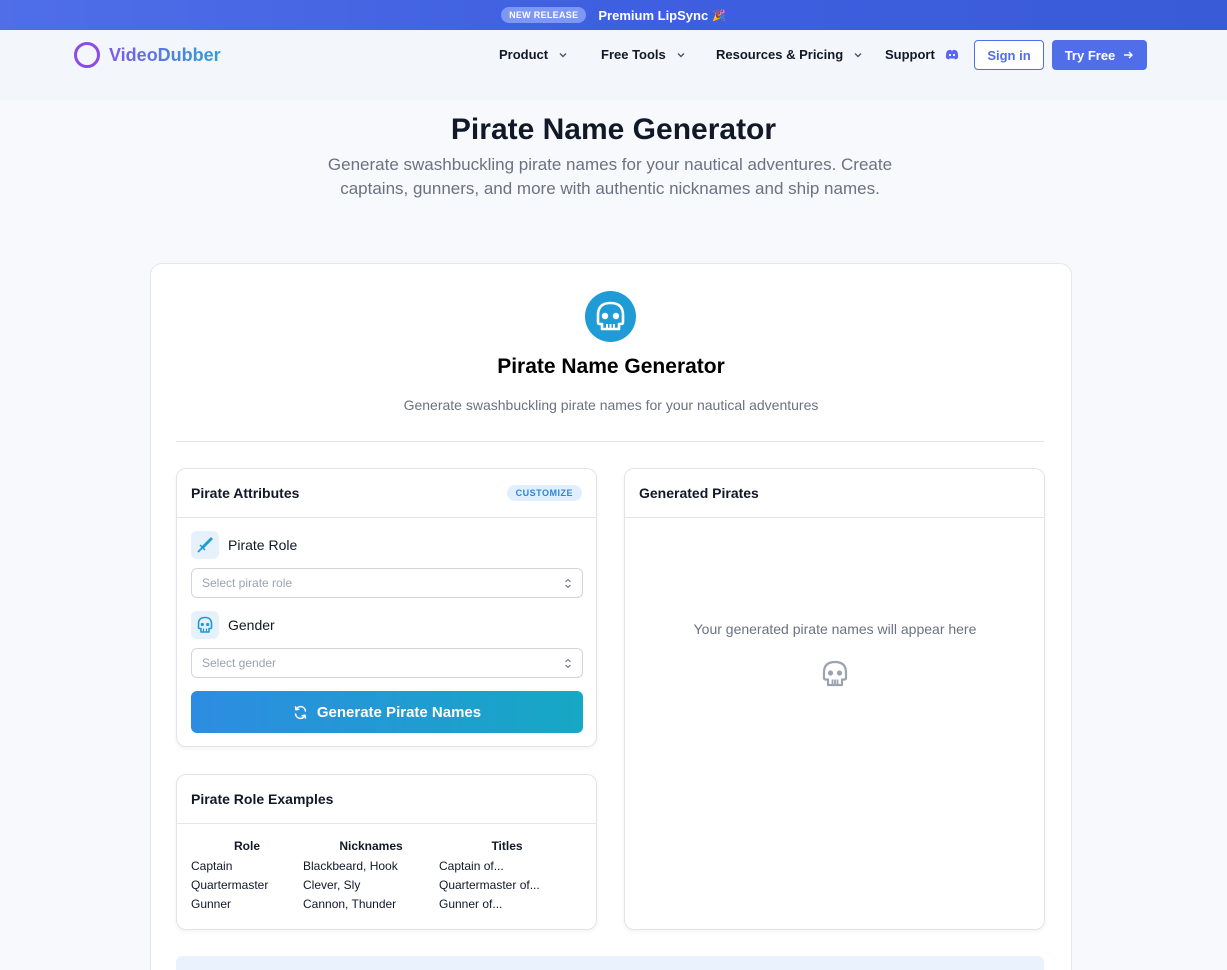  I want to click on gender-select: Select gender, so click(387, 663).